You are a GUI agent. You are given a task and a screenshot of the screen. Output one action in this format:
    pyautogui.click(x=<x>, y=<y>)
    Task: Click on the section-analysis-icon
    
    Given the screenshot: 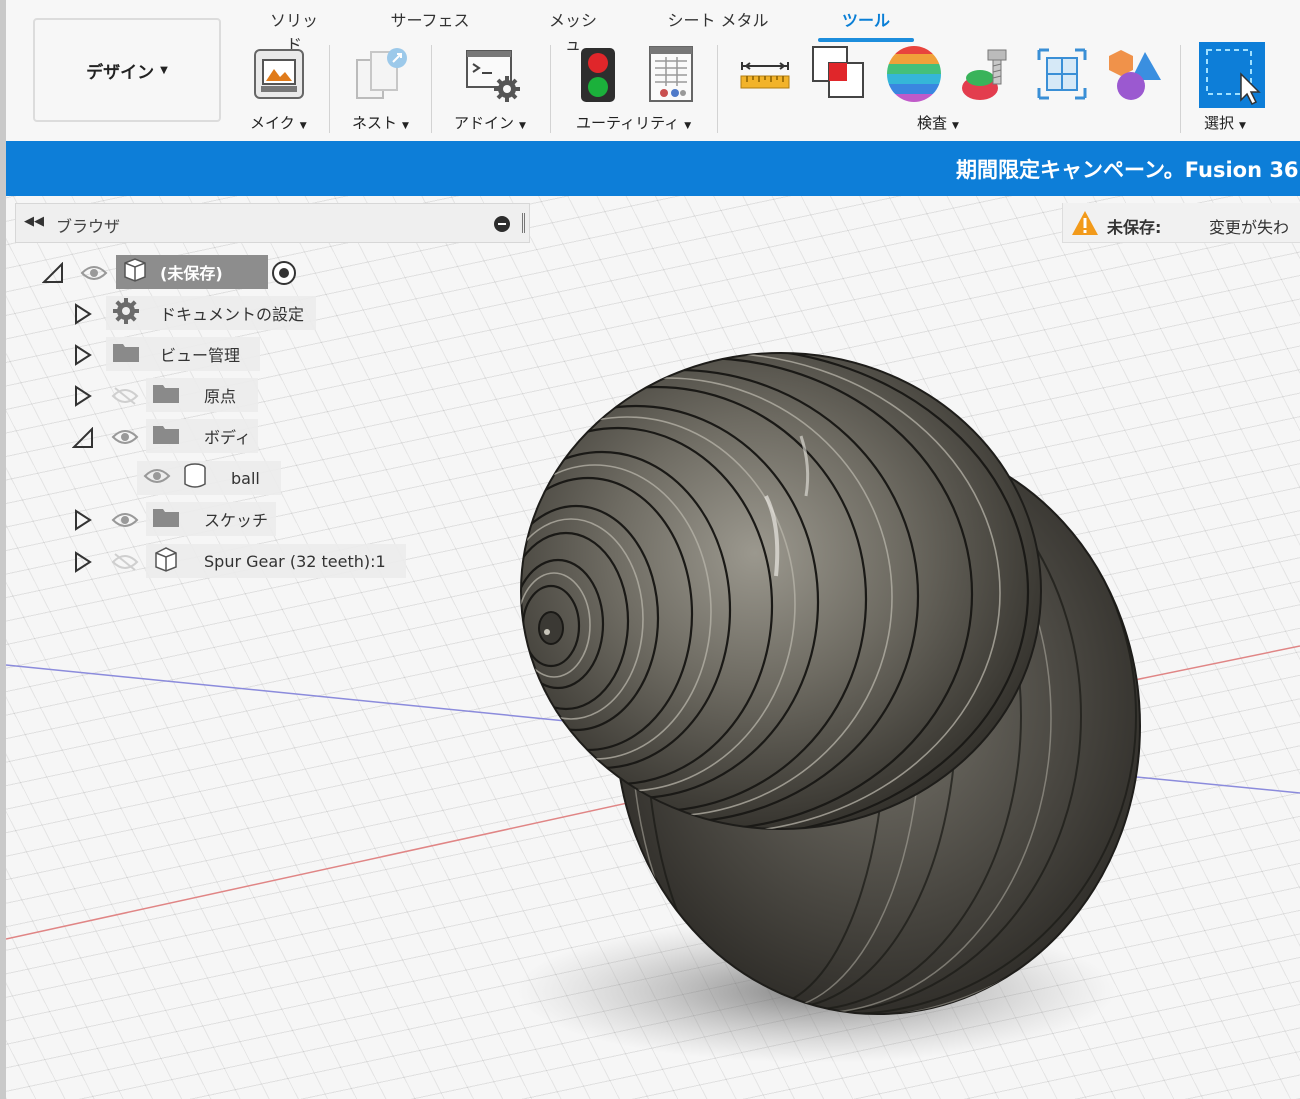 What is the action you would take?
    pyautogui.click(x=1062, y=76)
    